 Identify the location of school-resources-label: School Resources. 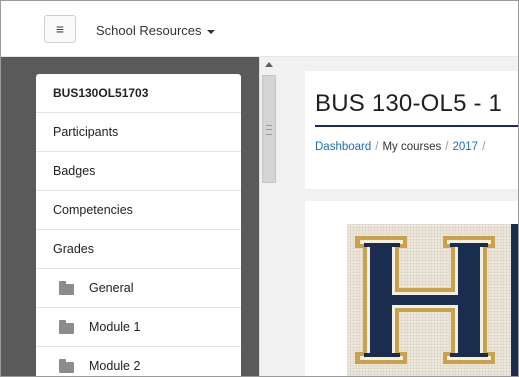
(149, 30).